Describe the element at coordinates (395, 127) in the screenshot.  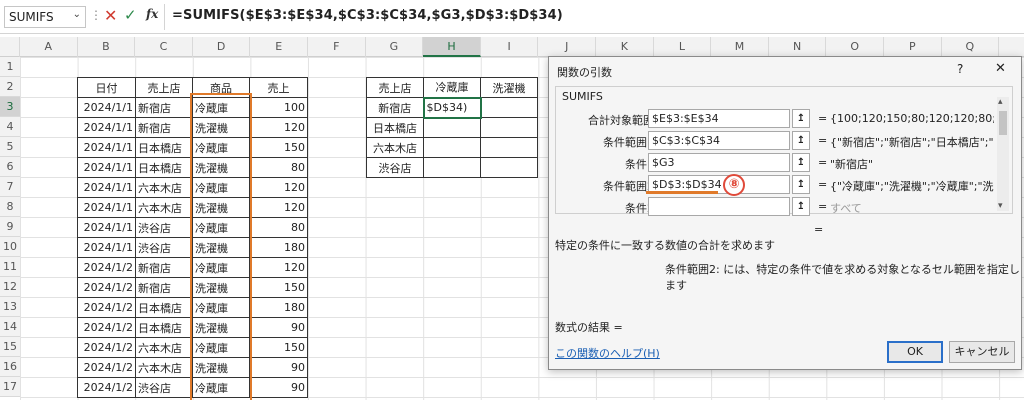
I see `summary-cell: 日本橋店` at that location.